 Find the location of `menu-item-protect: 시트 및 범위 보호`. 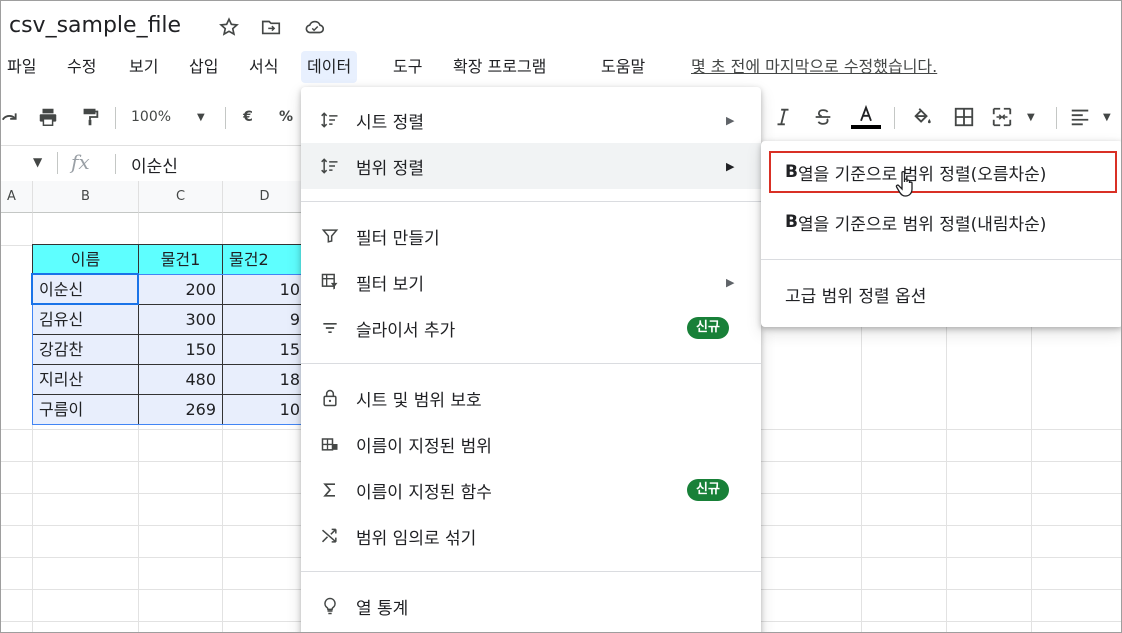

menu-item-protect: 시트 및 범위 보호 is located at coordinates (531, 398).